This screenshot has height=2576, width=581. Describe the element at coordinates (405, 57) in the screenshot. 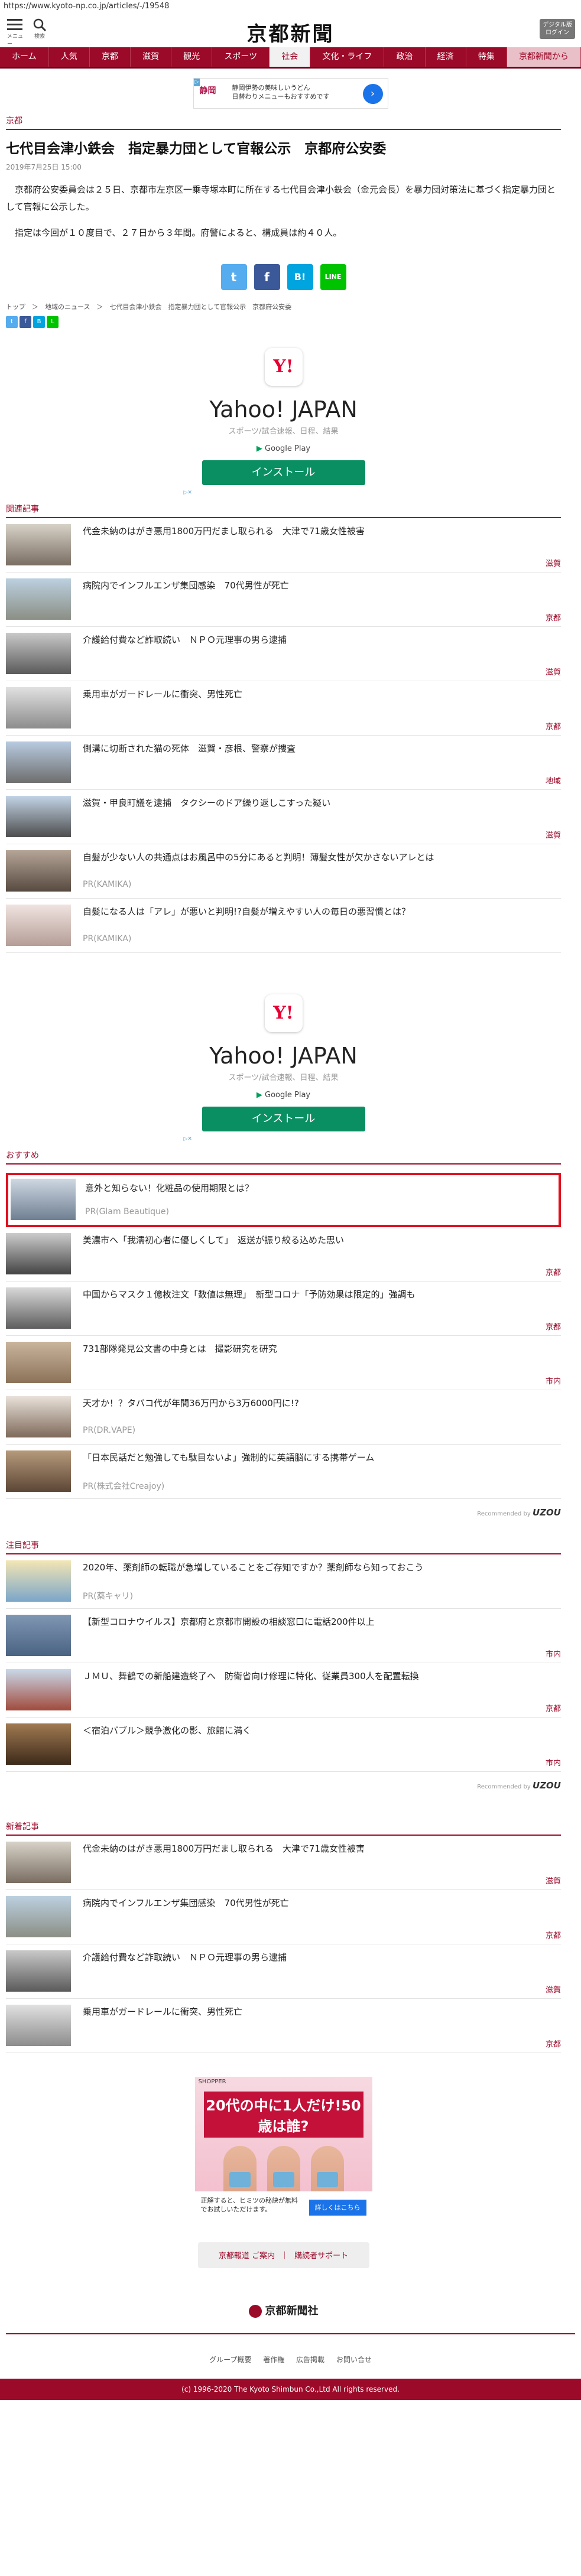

I see `nav-politics: 政治` at that location.